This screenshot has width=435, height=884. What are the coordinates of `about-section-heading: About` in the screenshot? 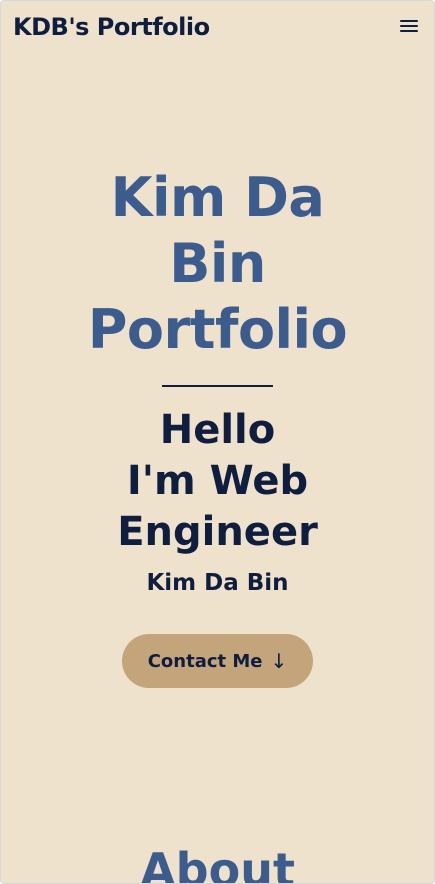 It's located at (217, 863).